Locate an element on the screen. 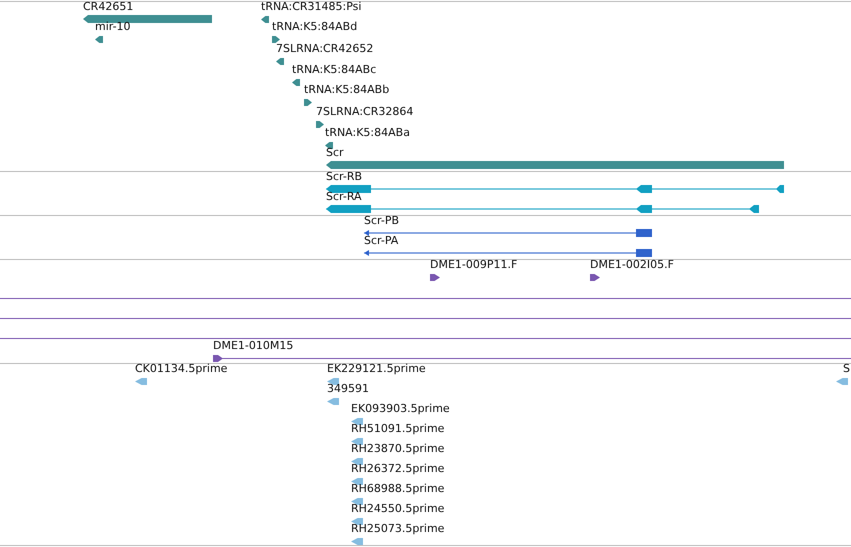 The width and height of the screenshot is (851, 547). feature-label: EK229121.5prime is located at coordinates (376, 369).